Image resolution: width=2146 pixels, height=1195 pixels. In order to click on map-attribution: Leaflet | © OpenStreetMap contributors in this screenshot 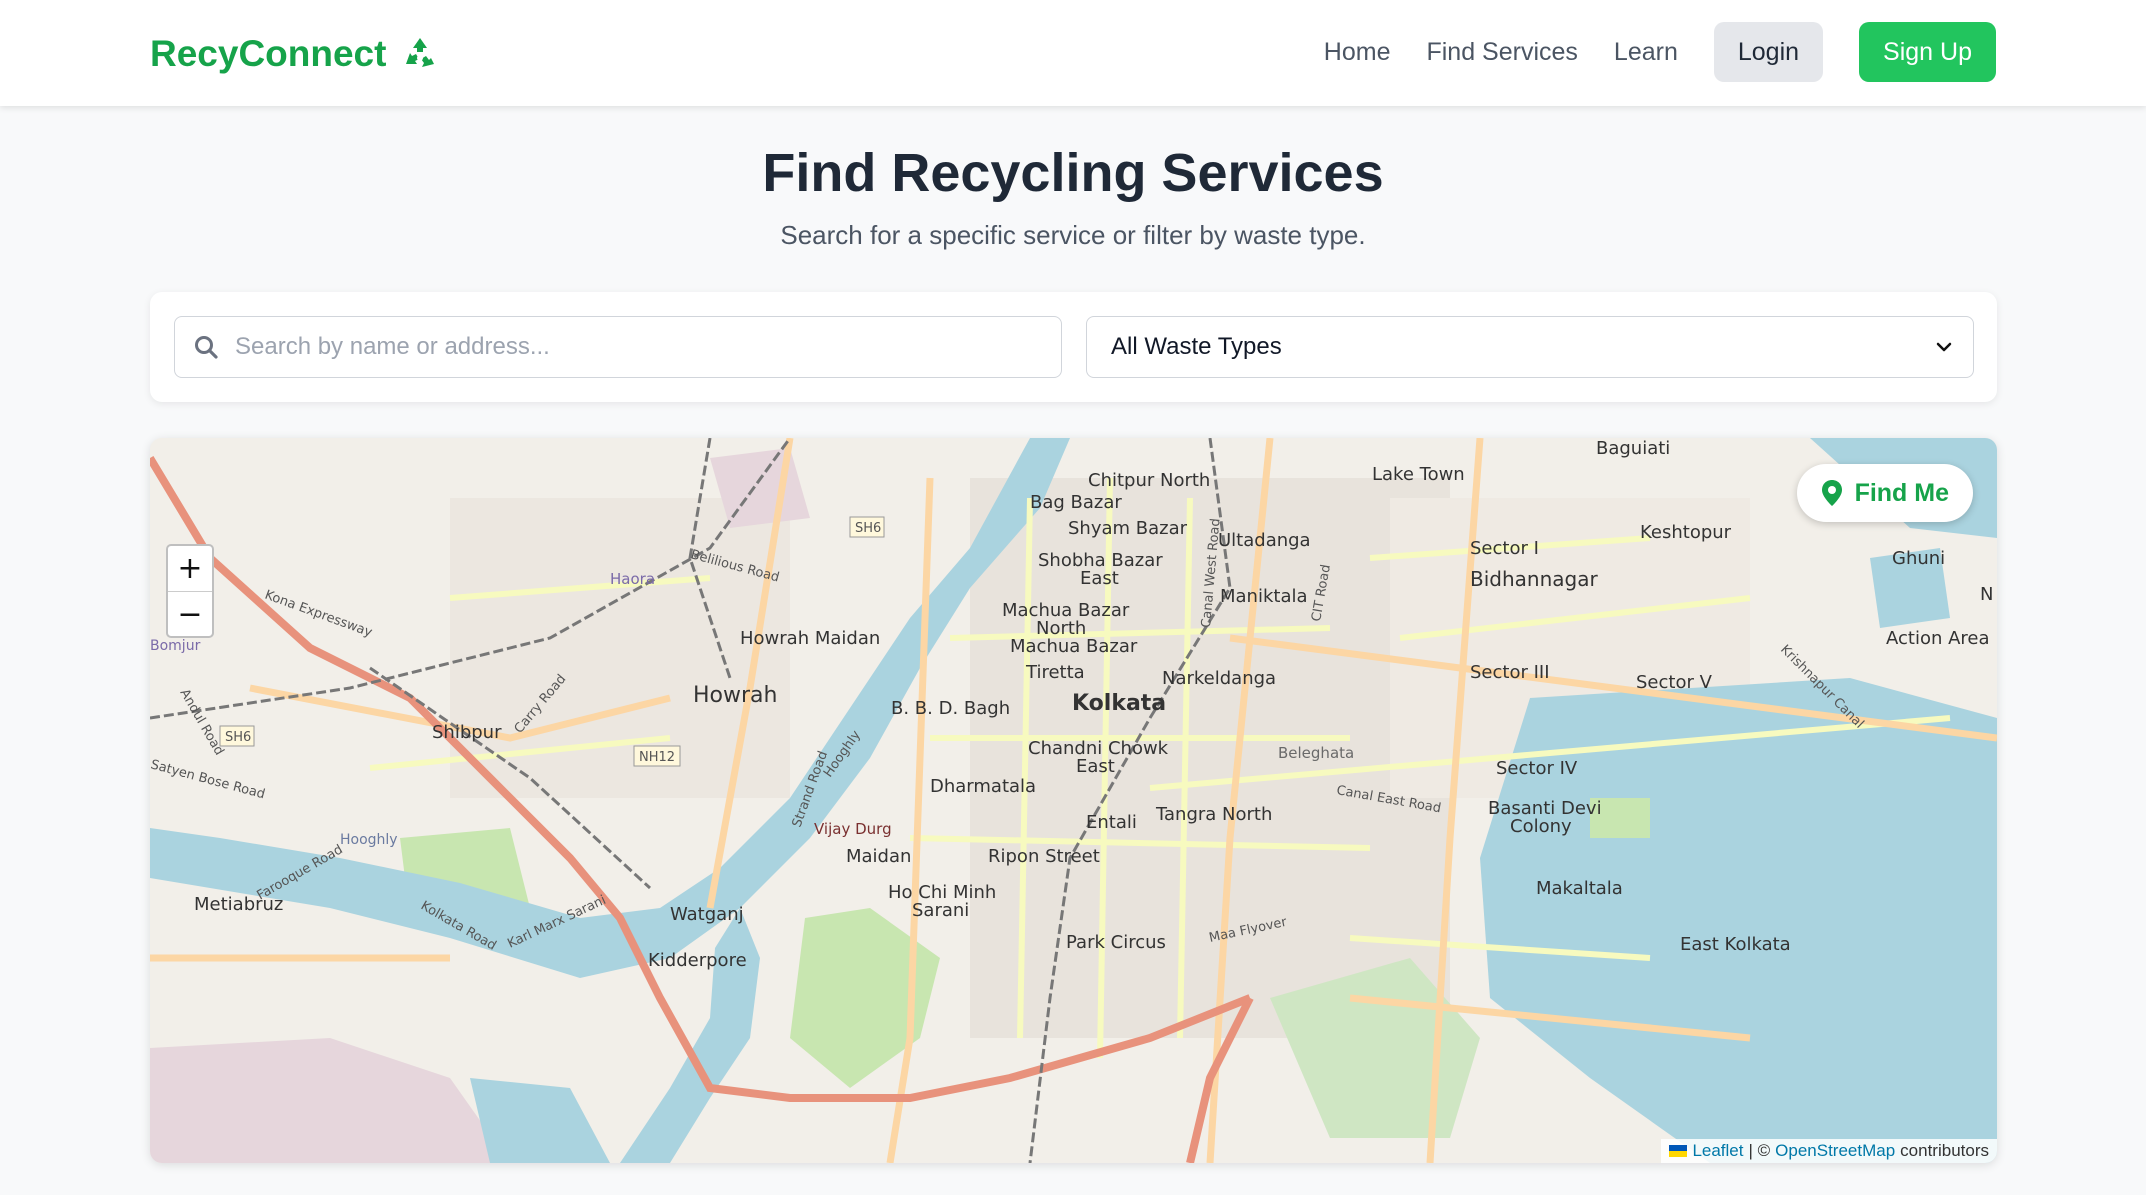, I will do `click(1829, 1151)`.